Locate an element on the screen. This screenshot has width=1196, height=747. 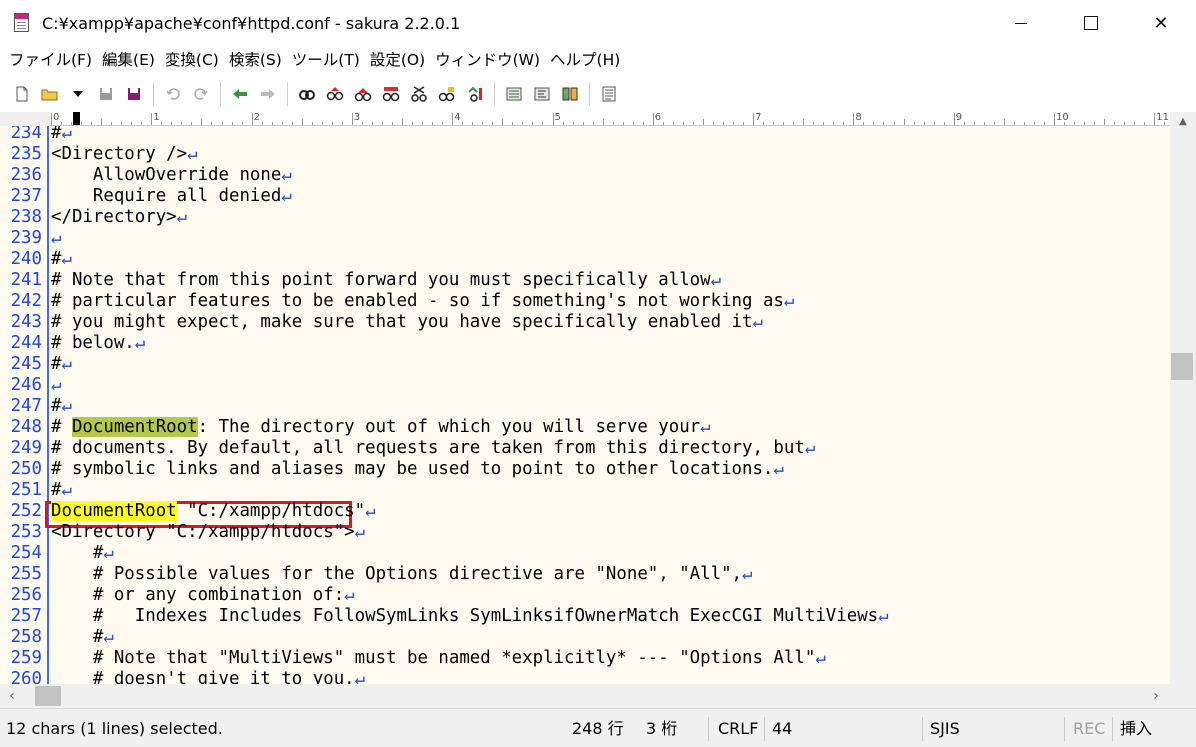
code-line: 254 #↵ is located at coordinates (585, 553).